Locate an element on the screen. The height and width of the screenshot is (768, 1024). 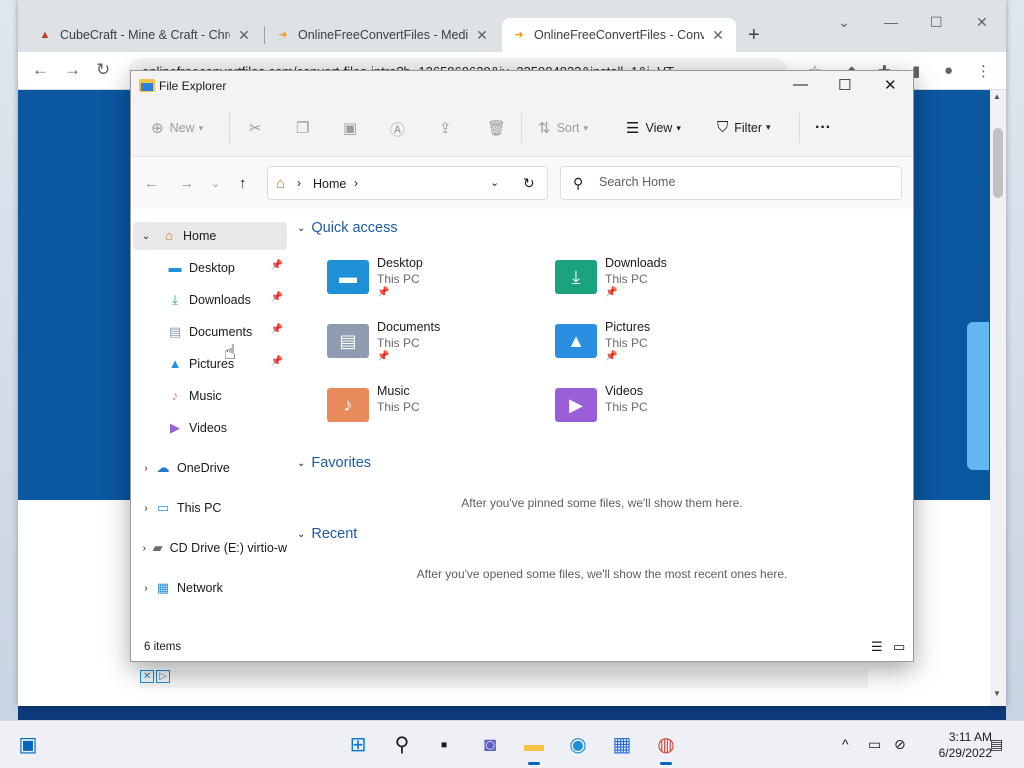
chevron-down-icon: ▾ is located at coordinates (586, 127).